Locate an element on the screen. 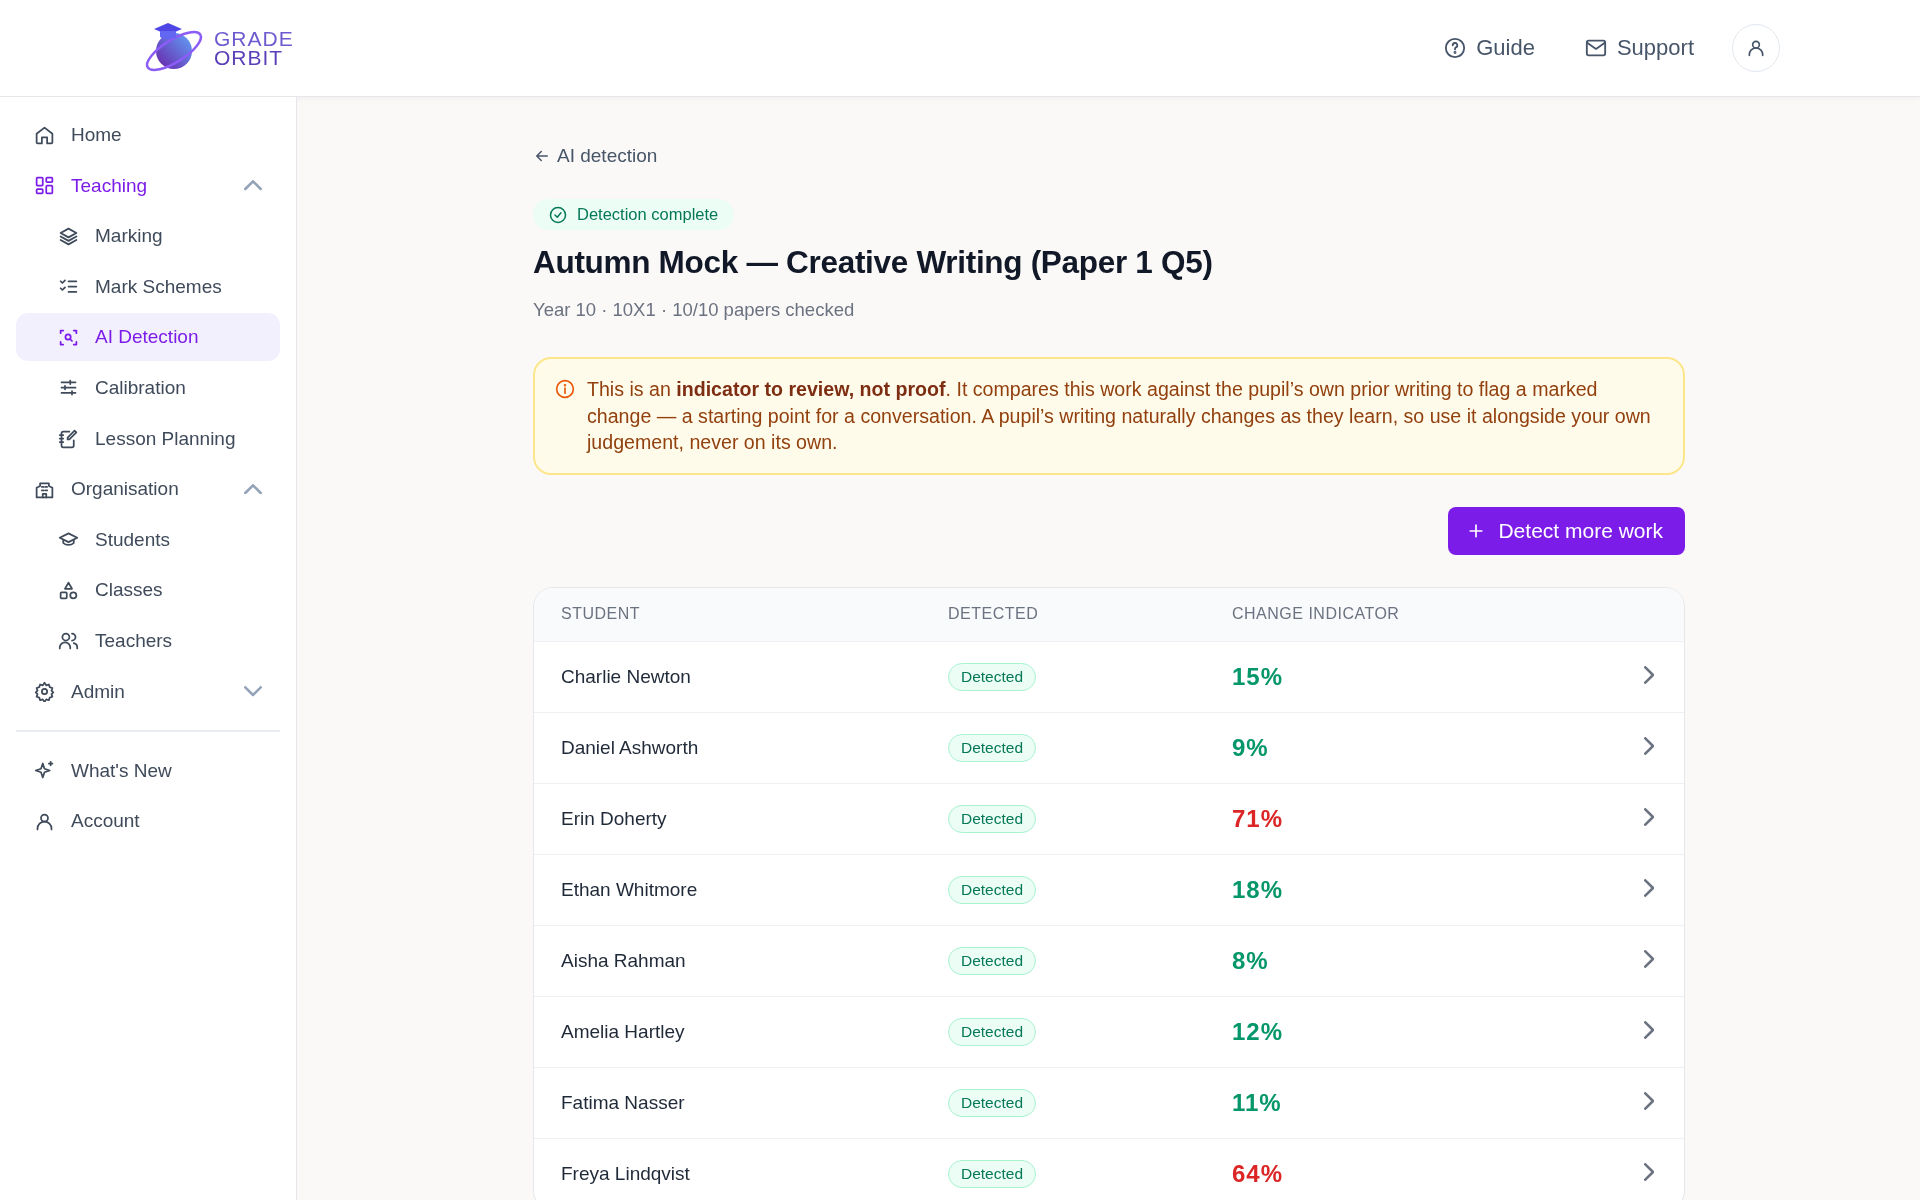 This screenshot has height=1200, width=1920. sidebar-item: Students is located at coordinates (148, 539).